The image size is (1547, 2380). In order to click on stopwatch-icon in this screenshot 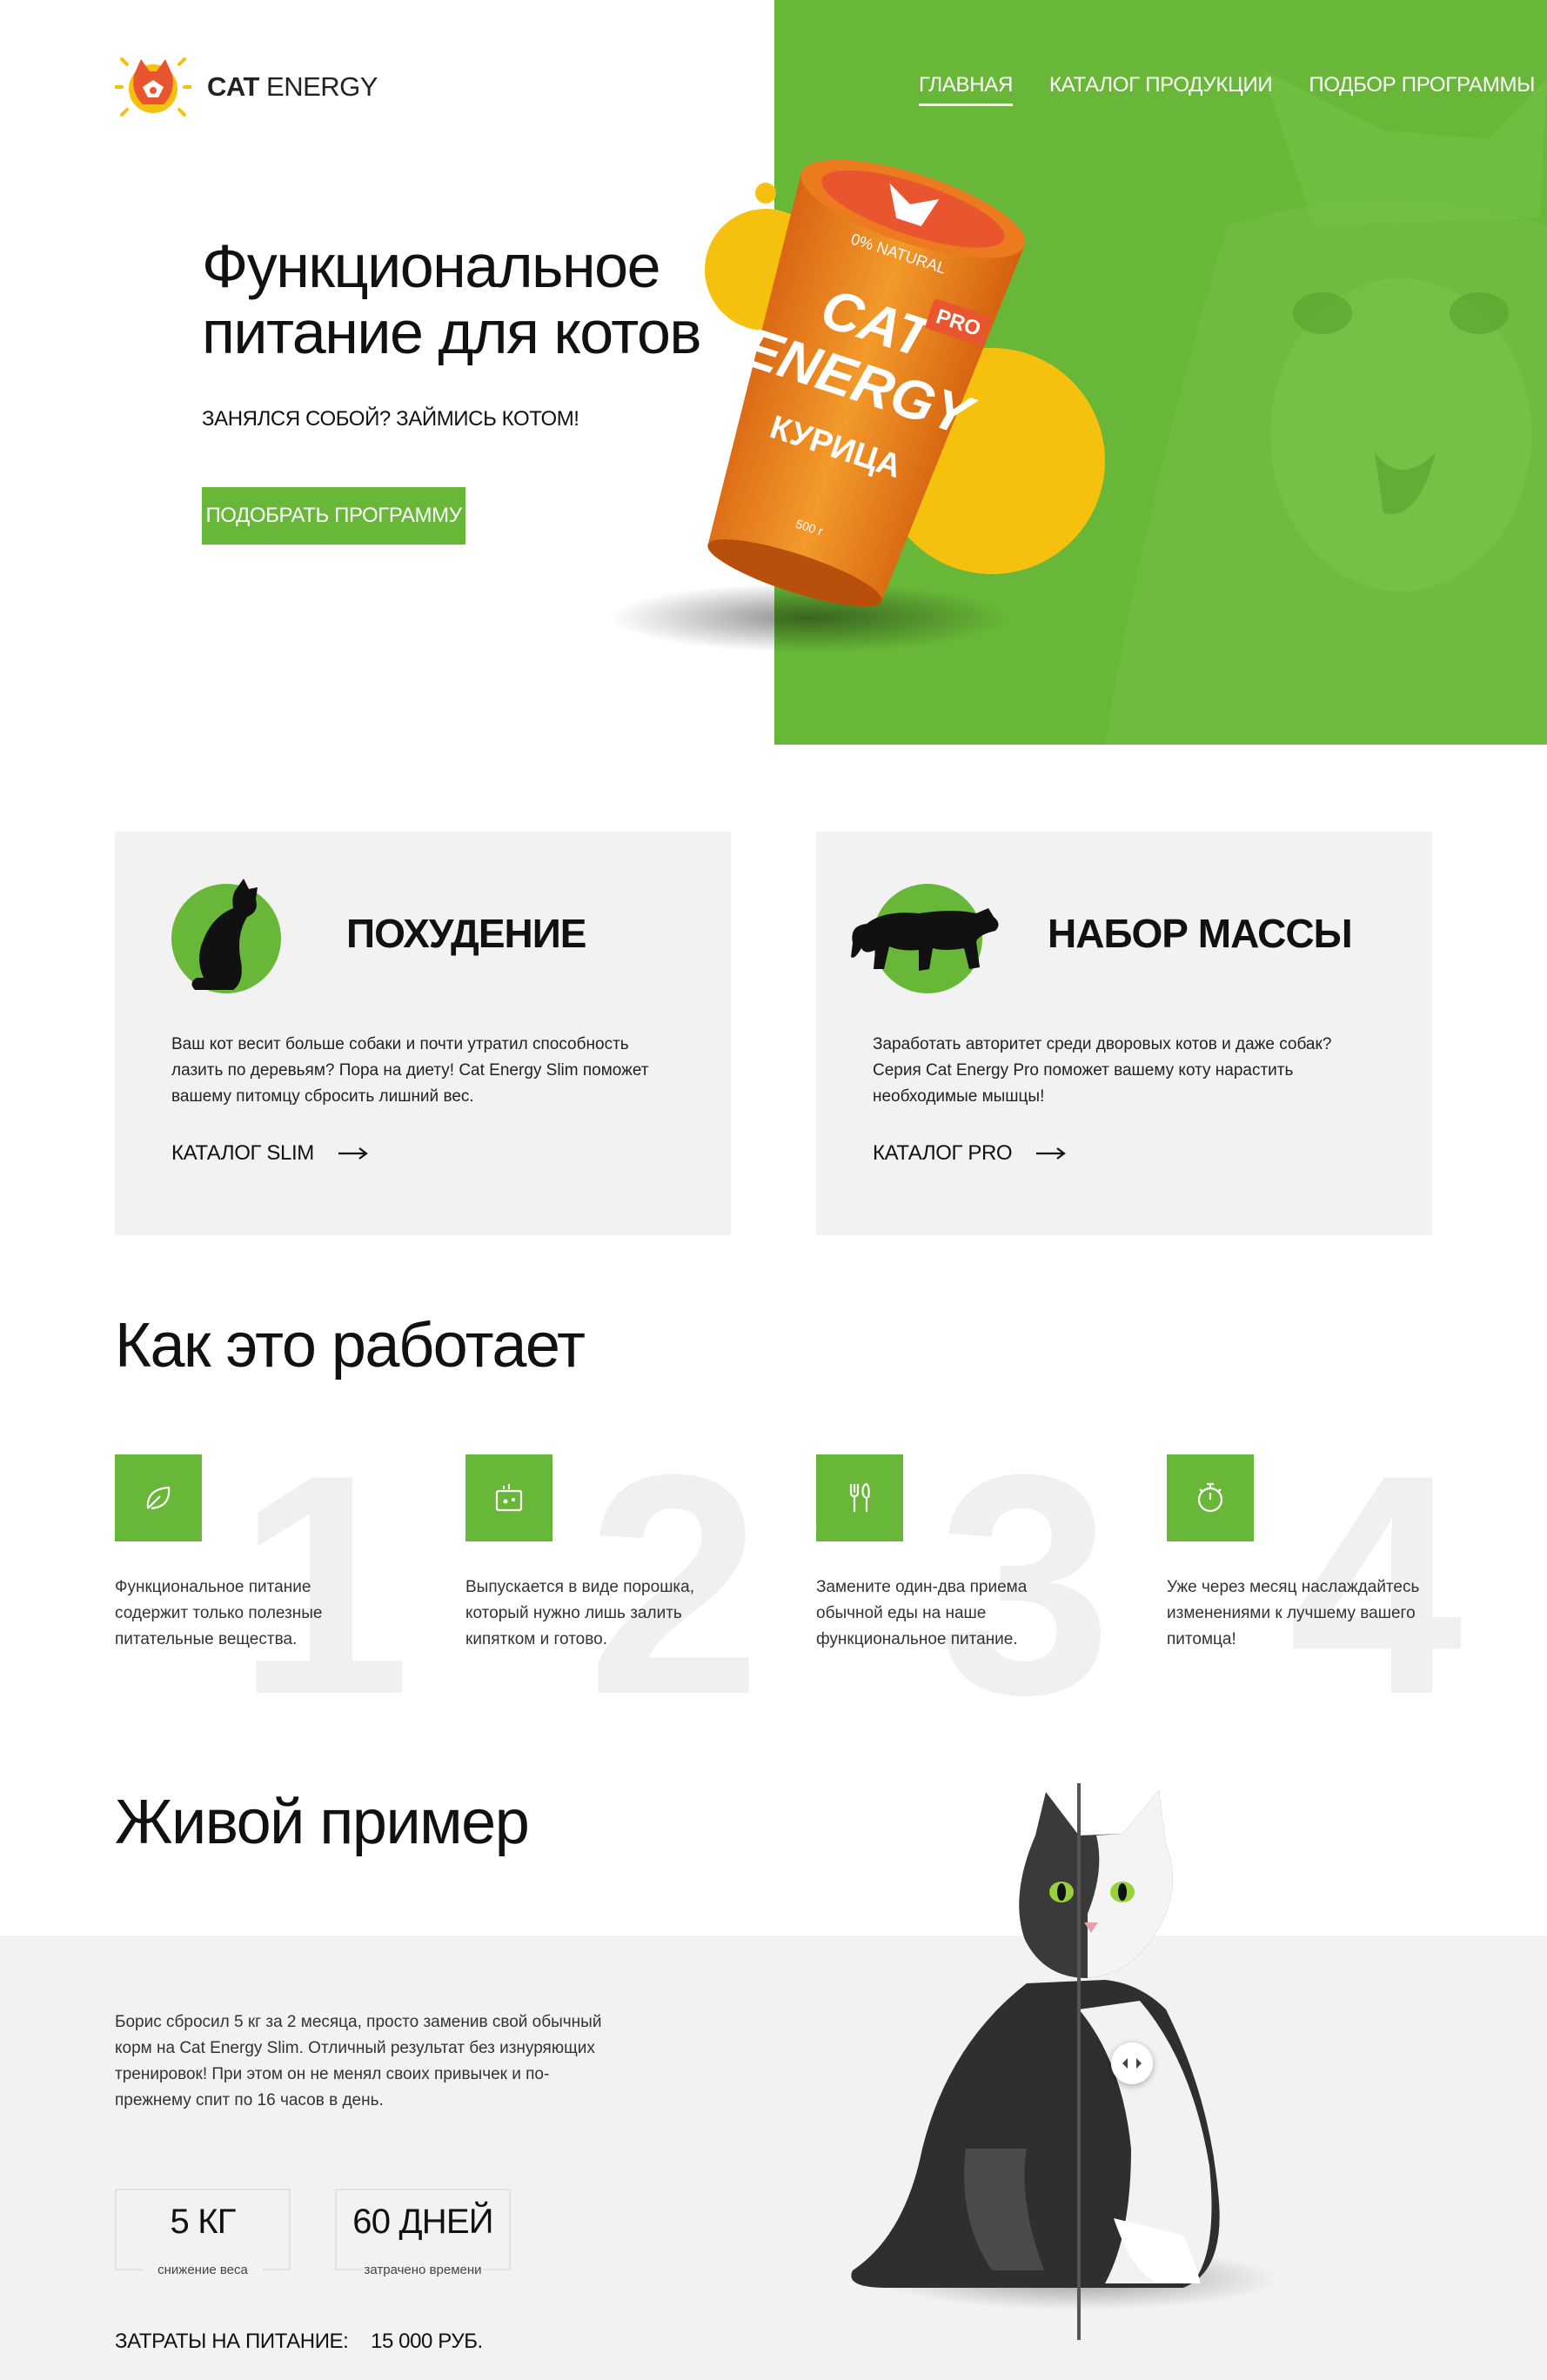, I will do `click(1210, 1497)`.